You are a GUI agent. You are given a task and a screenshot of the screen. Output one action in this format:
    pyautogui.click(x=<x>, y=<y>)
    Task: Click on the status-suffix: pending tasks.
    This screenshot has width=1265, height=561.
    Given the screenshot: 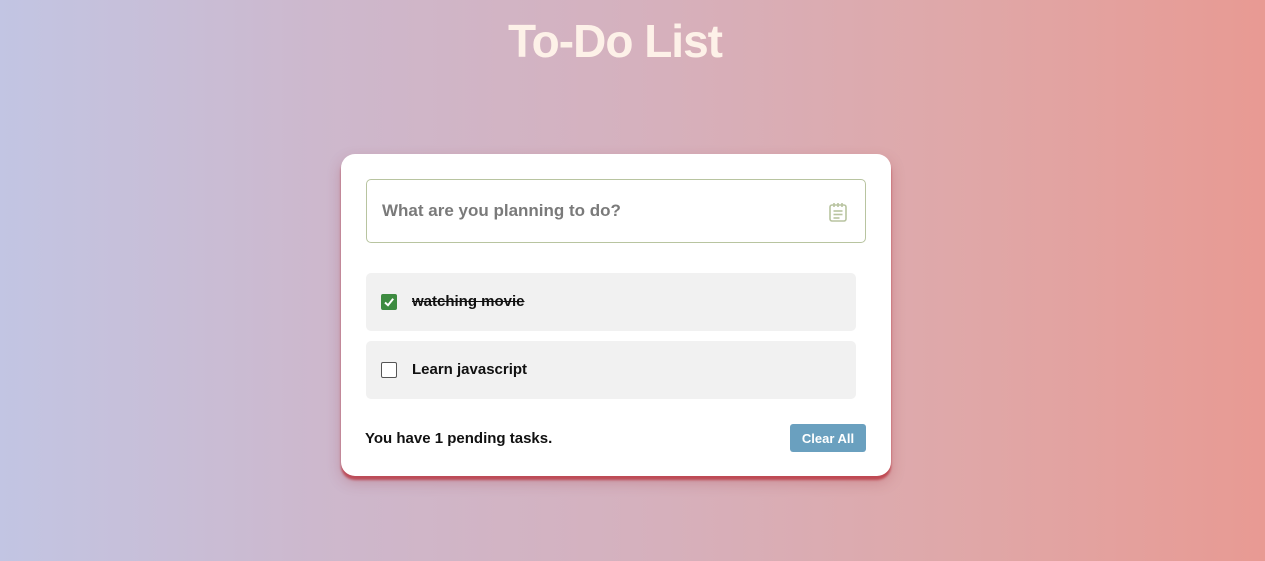 What is the action you would take?
    pyautogui.click(x=498, y=438)
    